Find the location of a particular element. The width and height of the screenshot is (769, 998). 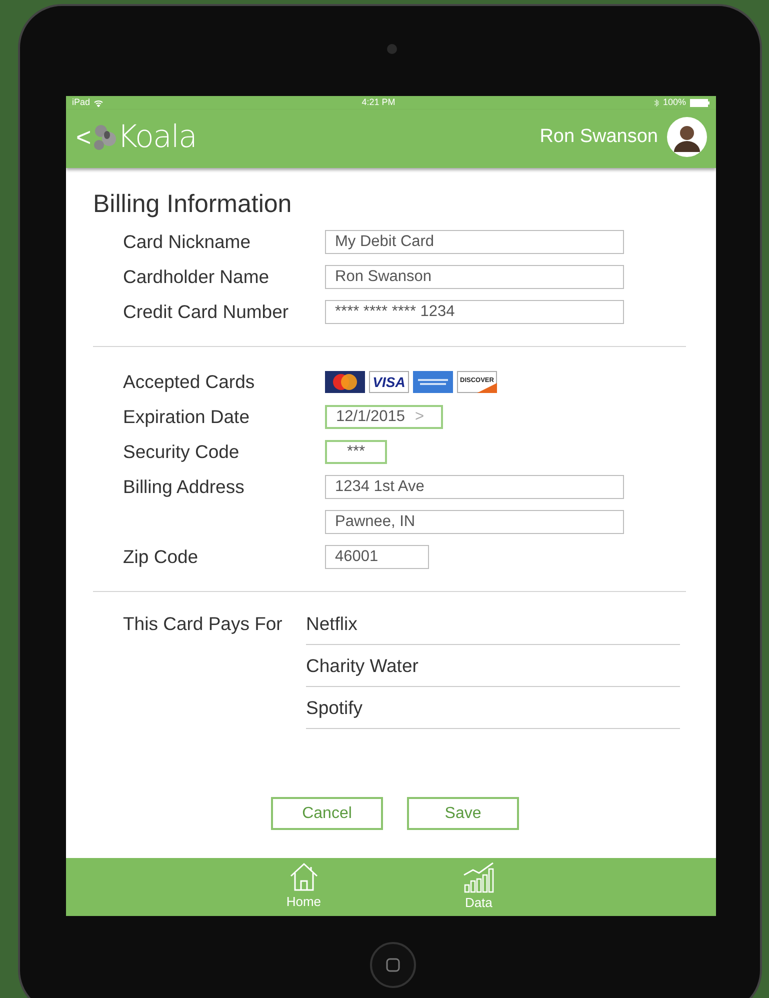

list-item: Netflix is located at coordinates (493, 624).